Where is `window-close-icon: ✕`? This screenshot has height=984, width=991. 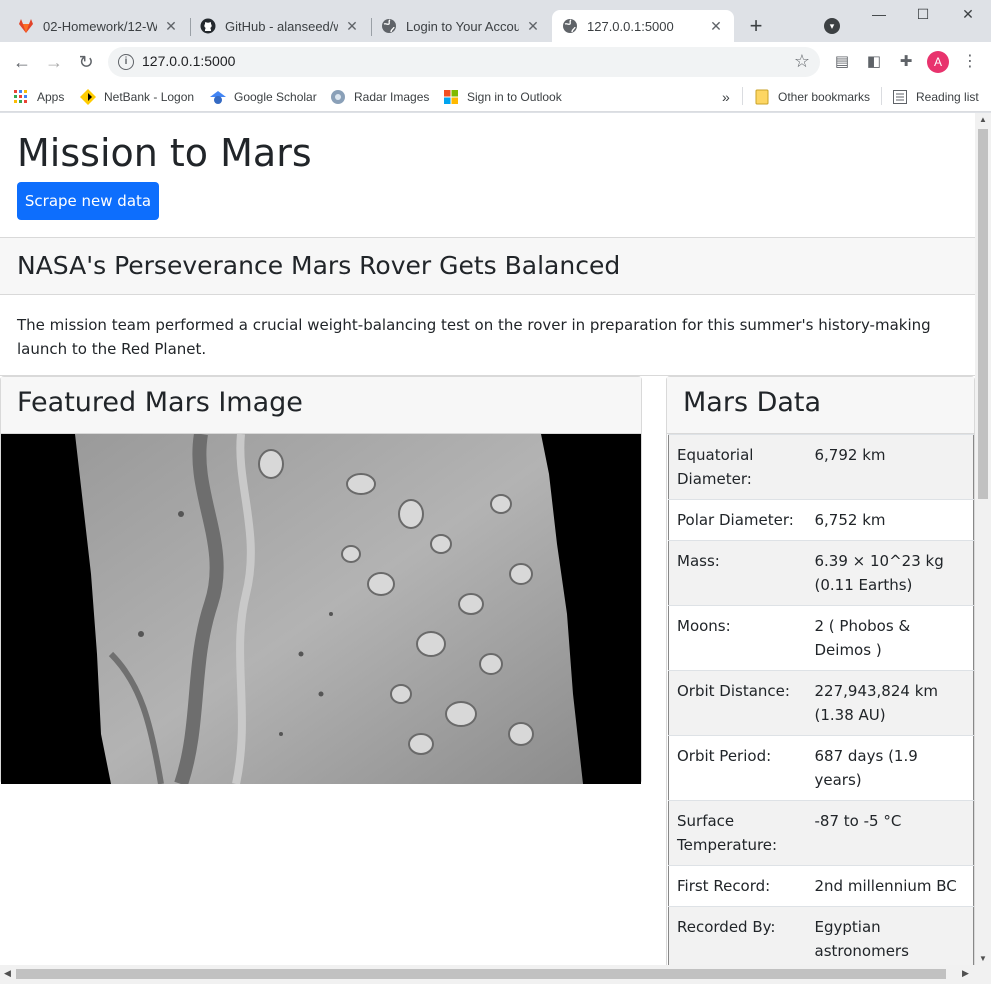
window-close-icon: ✕ is located at coordinates (968, 16).